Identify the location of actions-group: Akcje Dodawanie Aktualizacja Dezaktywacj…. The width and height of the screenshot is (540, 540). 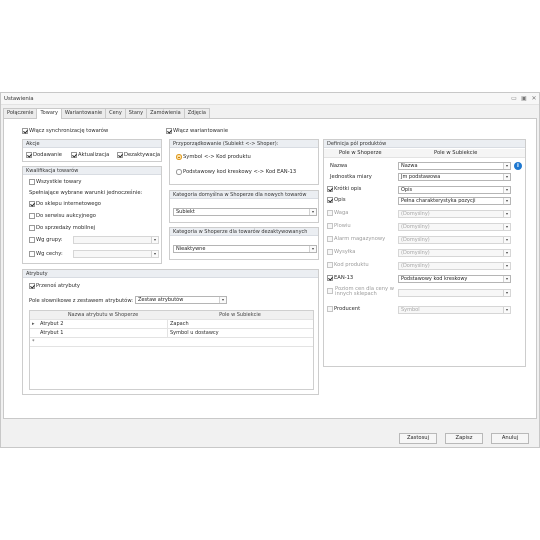
(92, 150).